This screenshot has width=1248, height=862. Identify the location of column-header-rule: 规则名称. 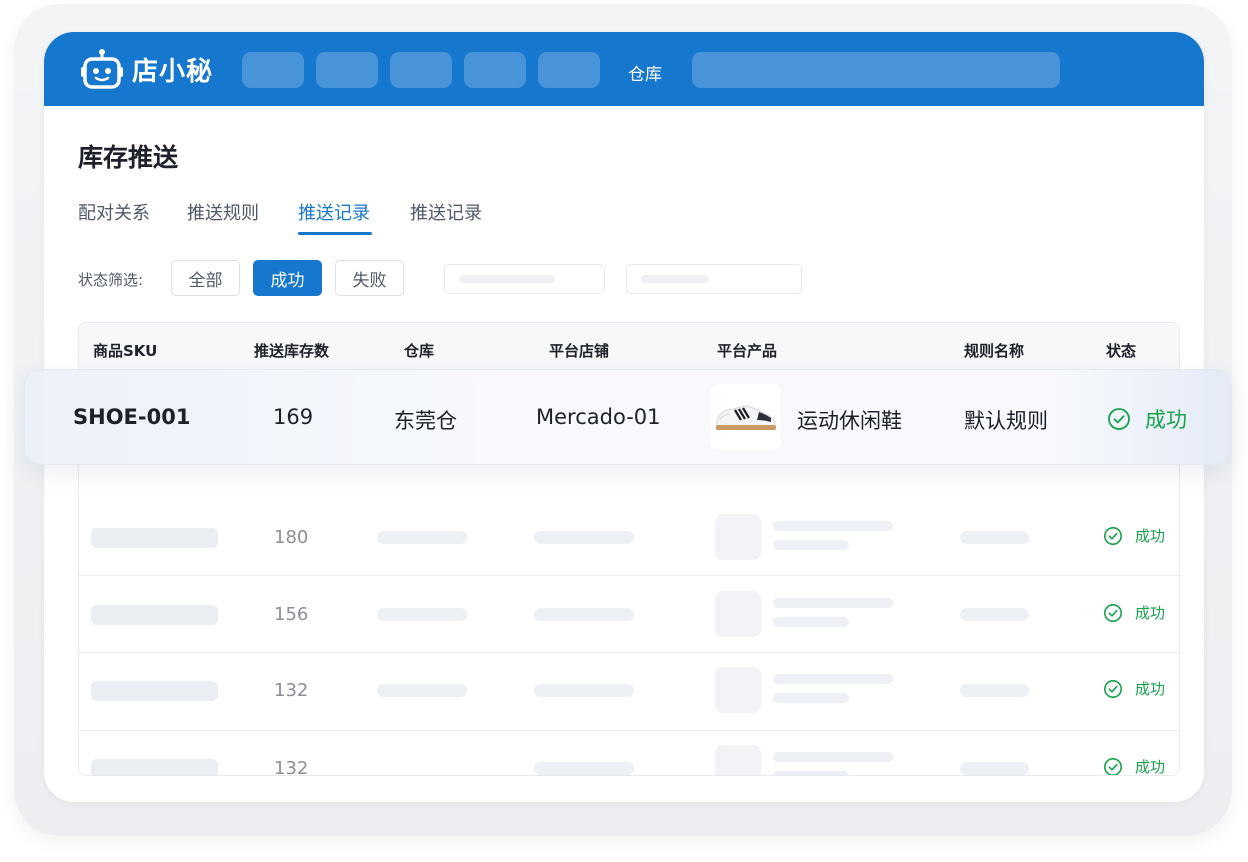
(994, 351).